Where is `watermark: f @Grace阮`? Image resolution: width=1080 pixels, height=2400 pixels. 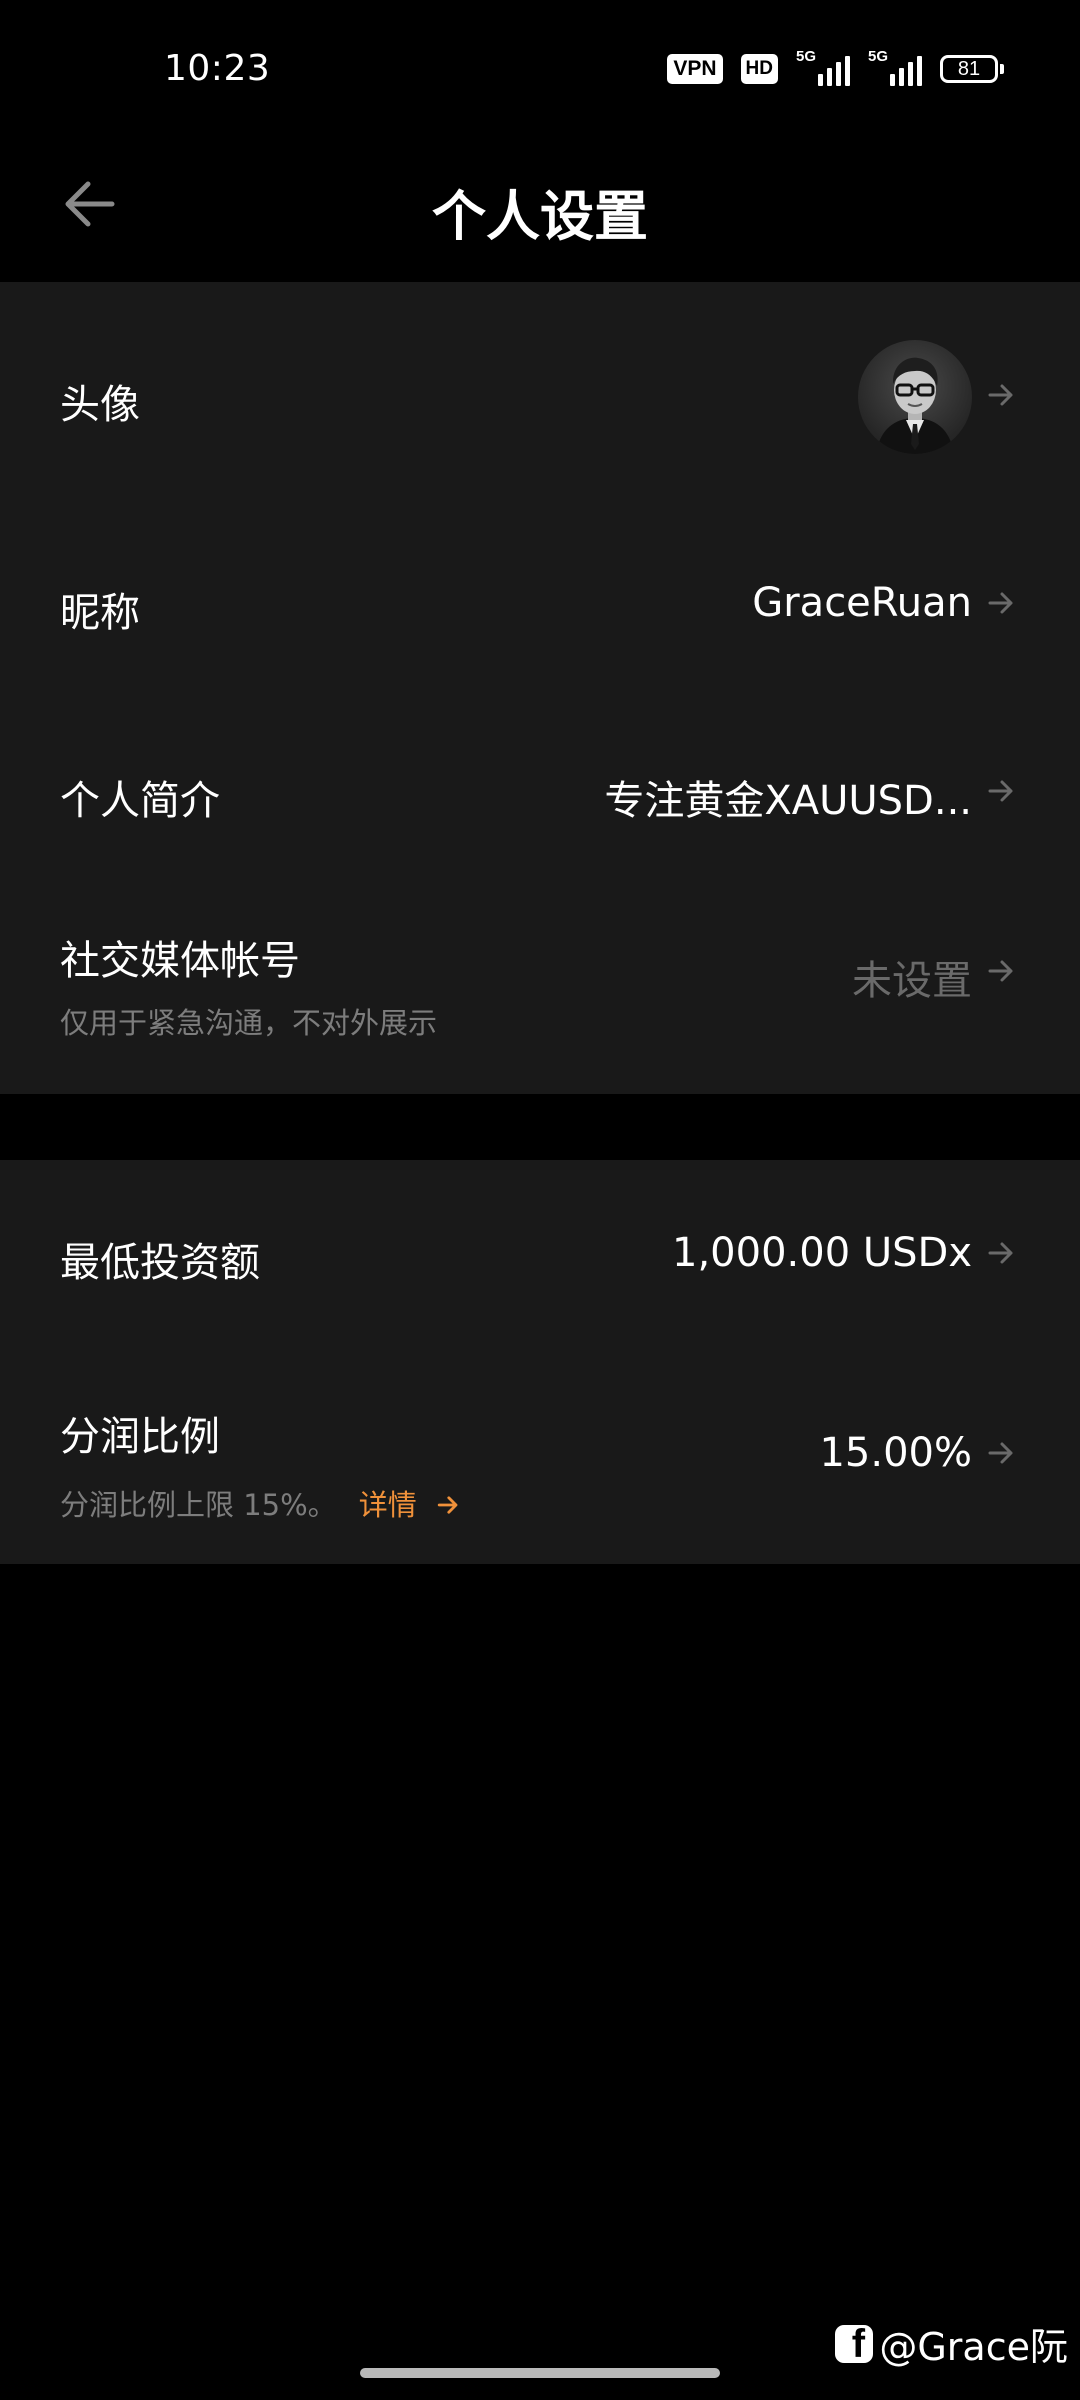
watermark: f @Grace阮 is located at coordinates (951, 2343).